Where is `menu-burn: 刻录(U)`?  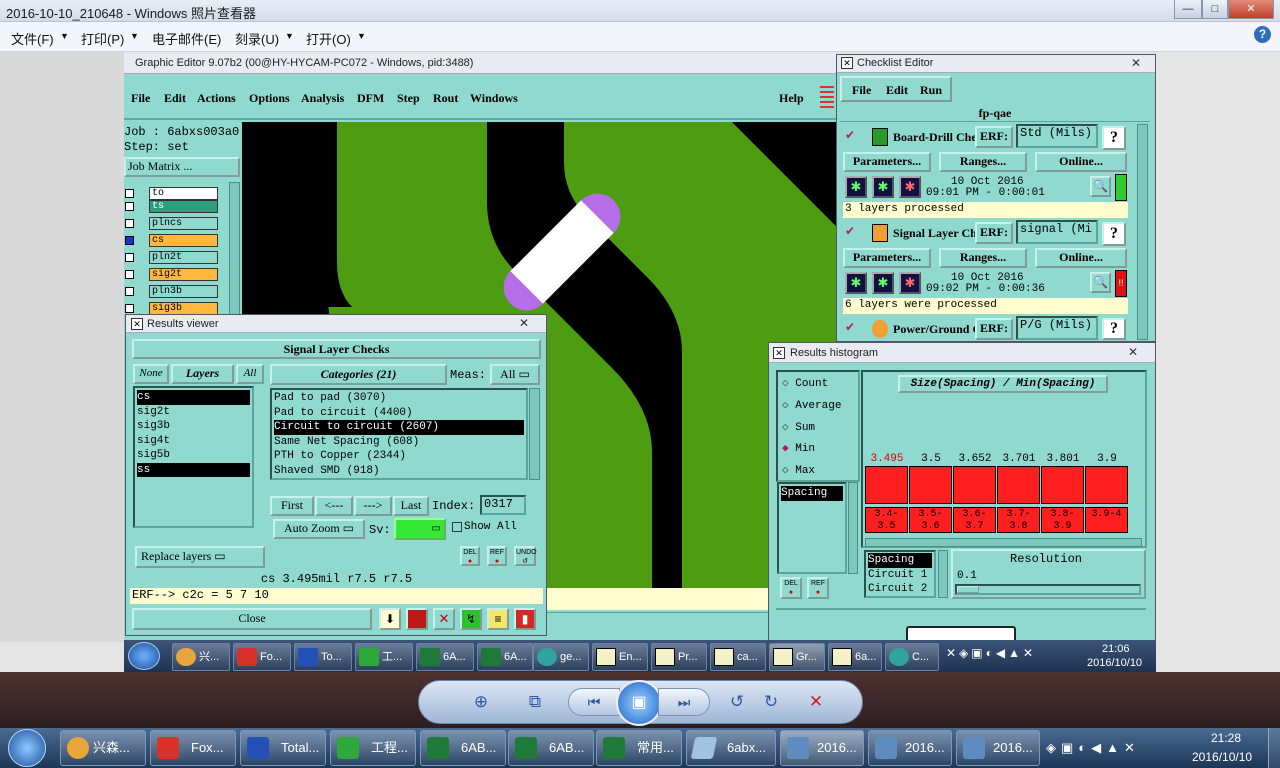
menu-burn: 刻录(U) is located at coordinates (257, 38).